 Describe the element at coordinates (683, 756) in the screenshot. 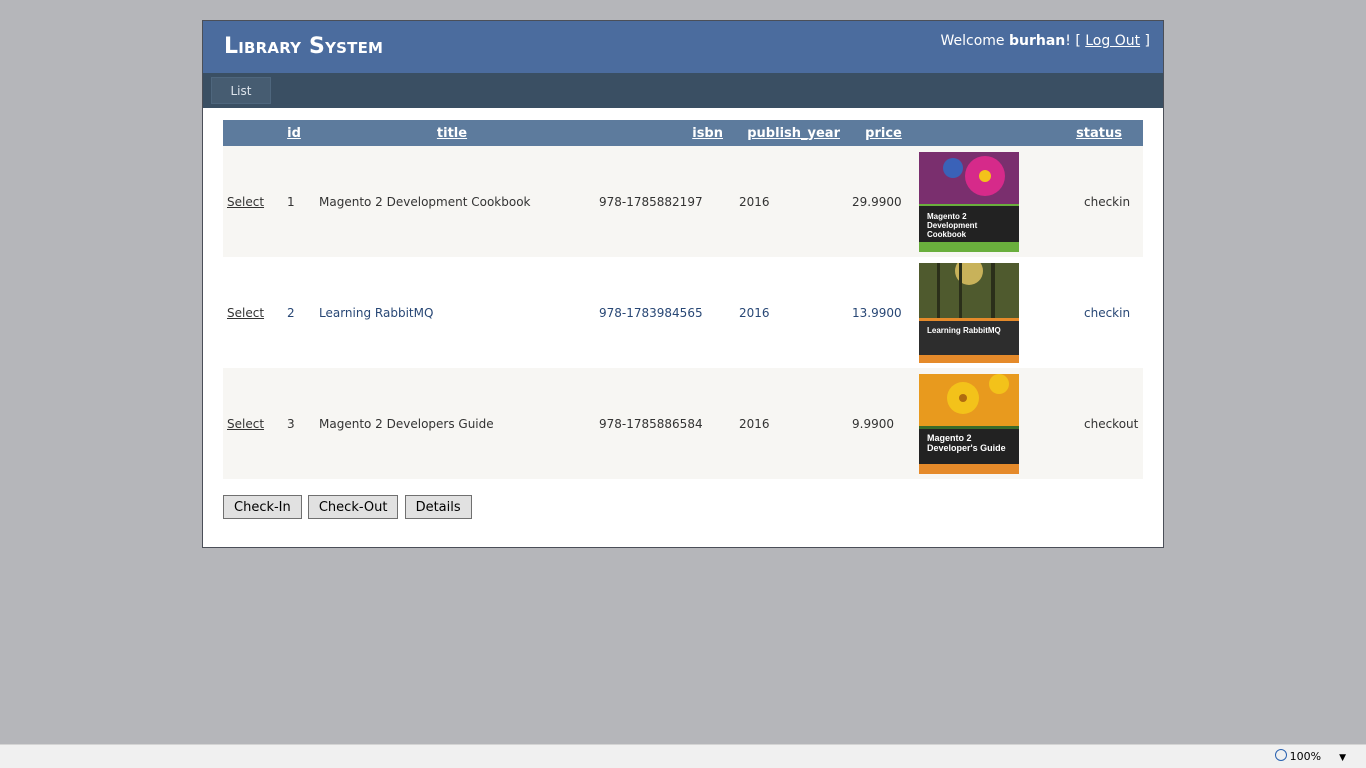

I see `browser-status-bar: 100% ▼` at that location.